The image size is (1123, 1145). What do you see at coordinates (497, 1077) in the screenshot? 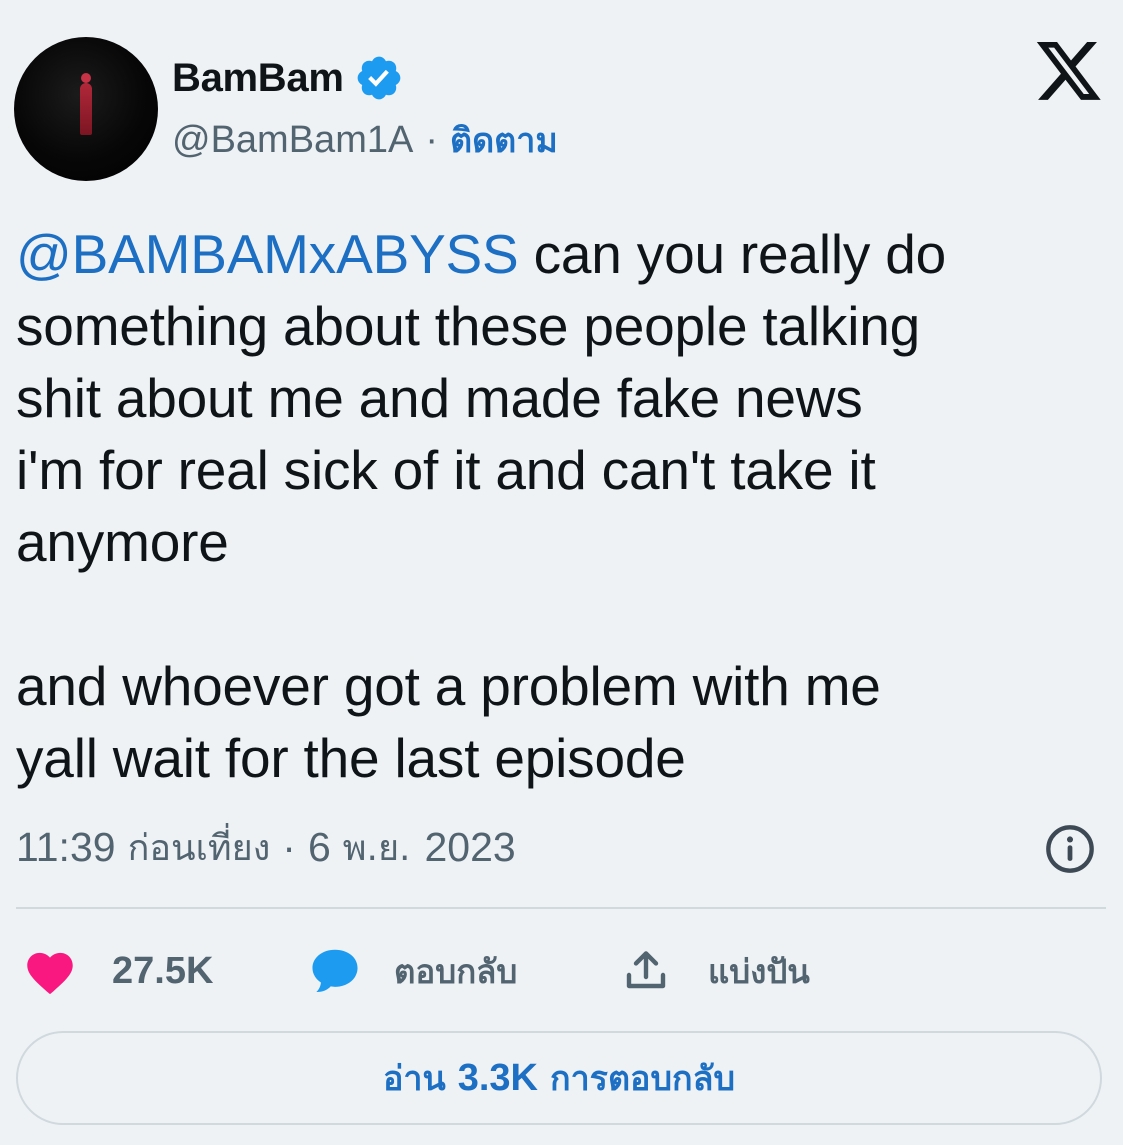
I see `read-replies-count: 3.3K` at bounding box center [497, 1077].